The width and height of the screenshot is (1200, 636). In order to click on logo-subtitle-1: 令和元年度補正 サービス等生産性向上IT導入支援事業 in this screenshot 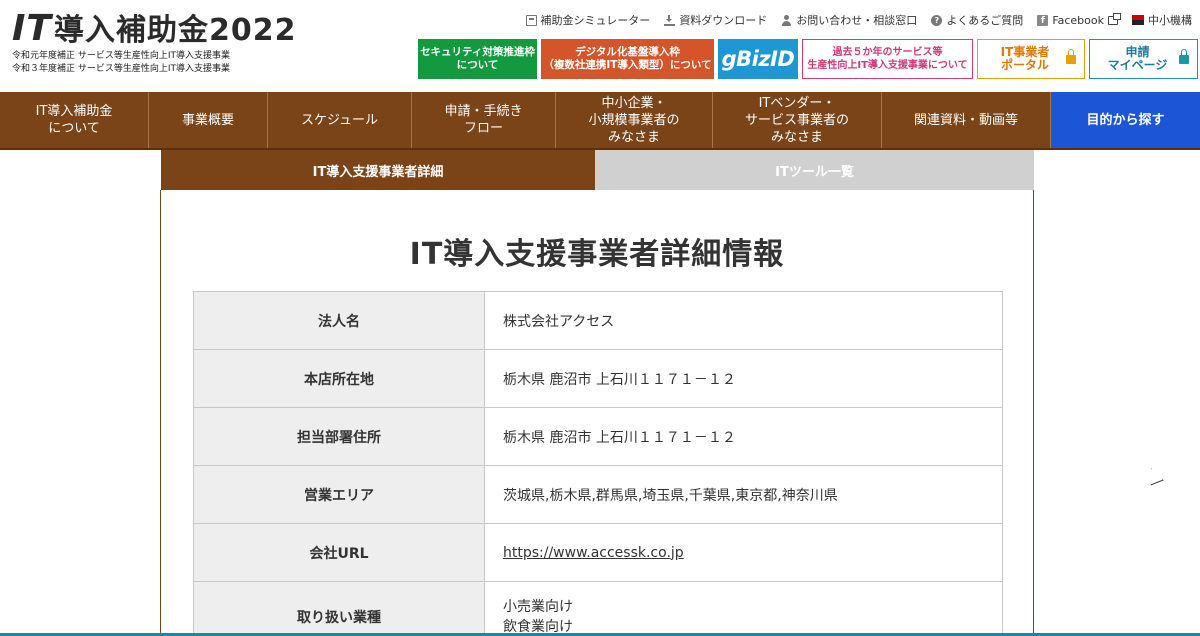, I will do `click(121, 56)`.